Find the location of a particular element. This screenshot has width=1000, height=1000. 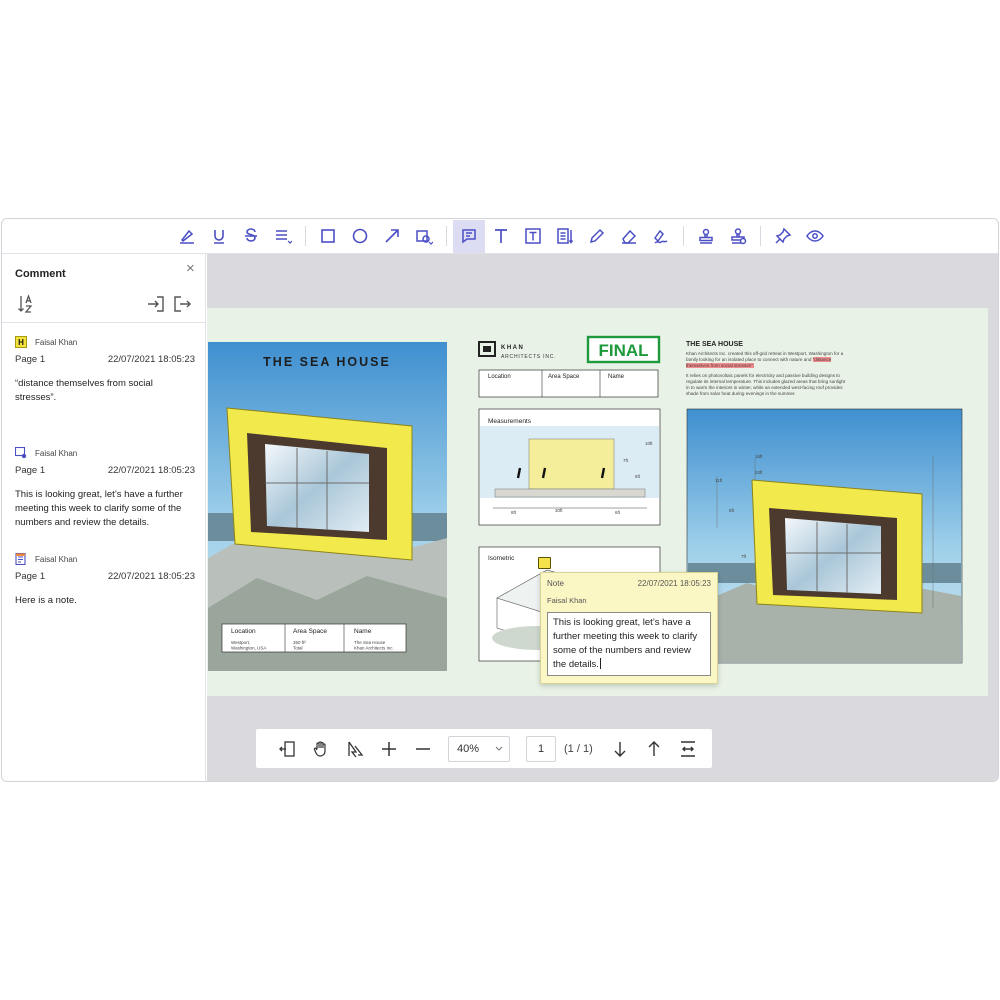

stamp-tool-icon is located at coordinates (706, 236).